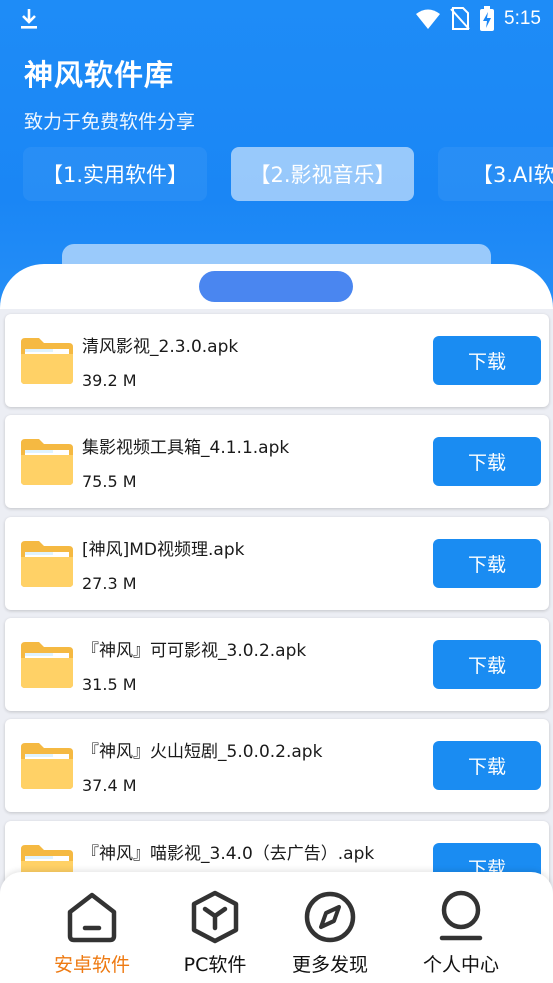  I want to click on person-icon, so click(461, 915).